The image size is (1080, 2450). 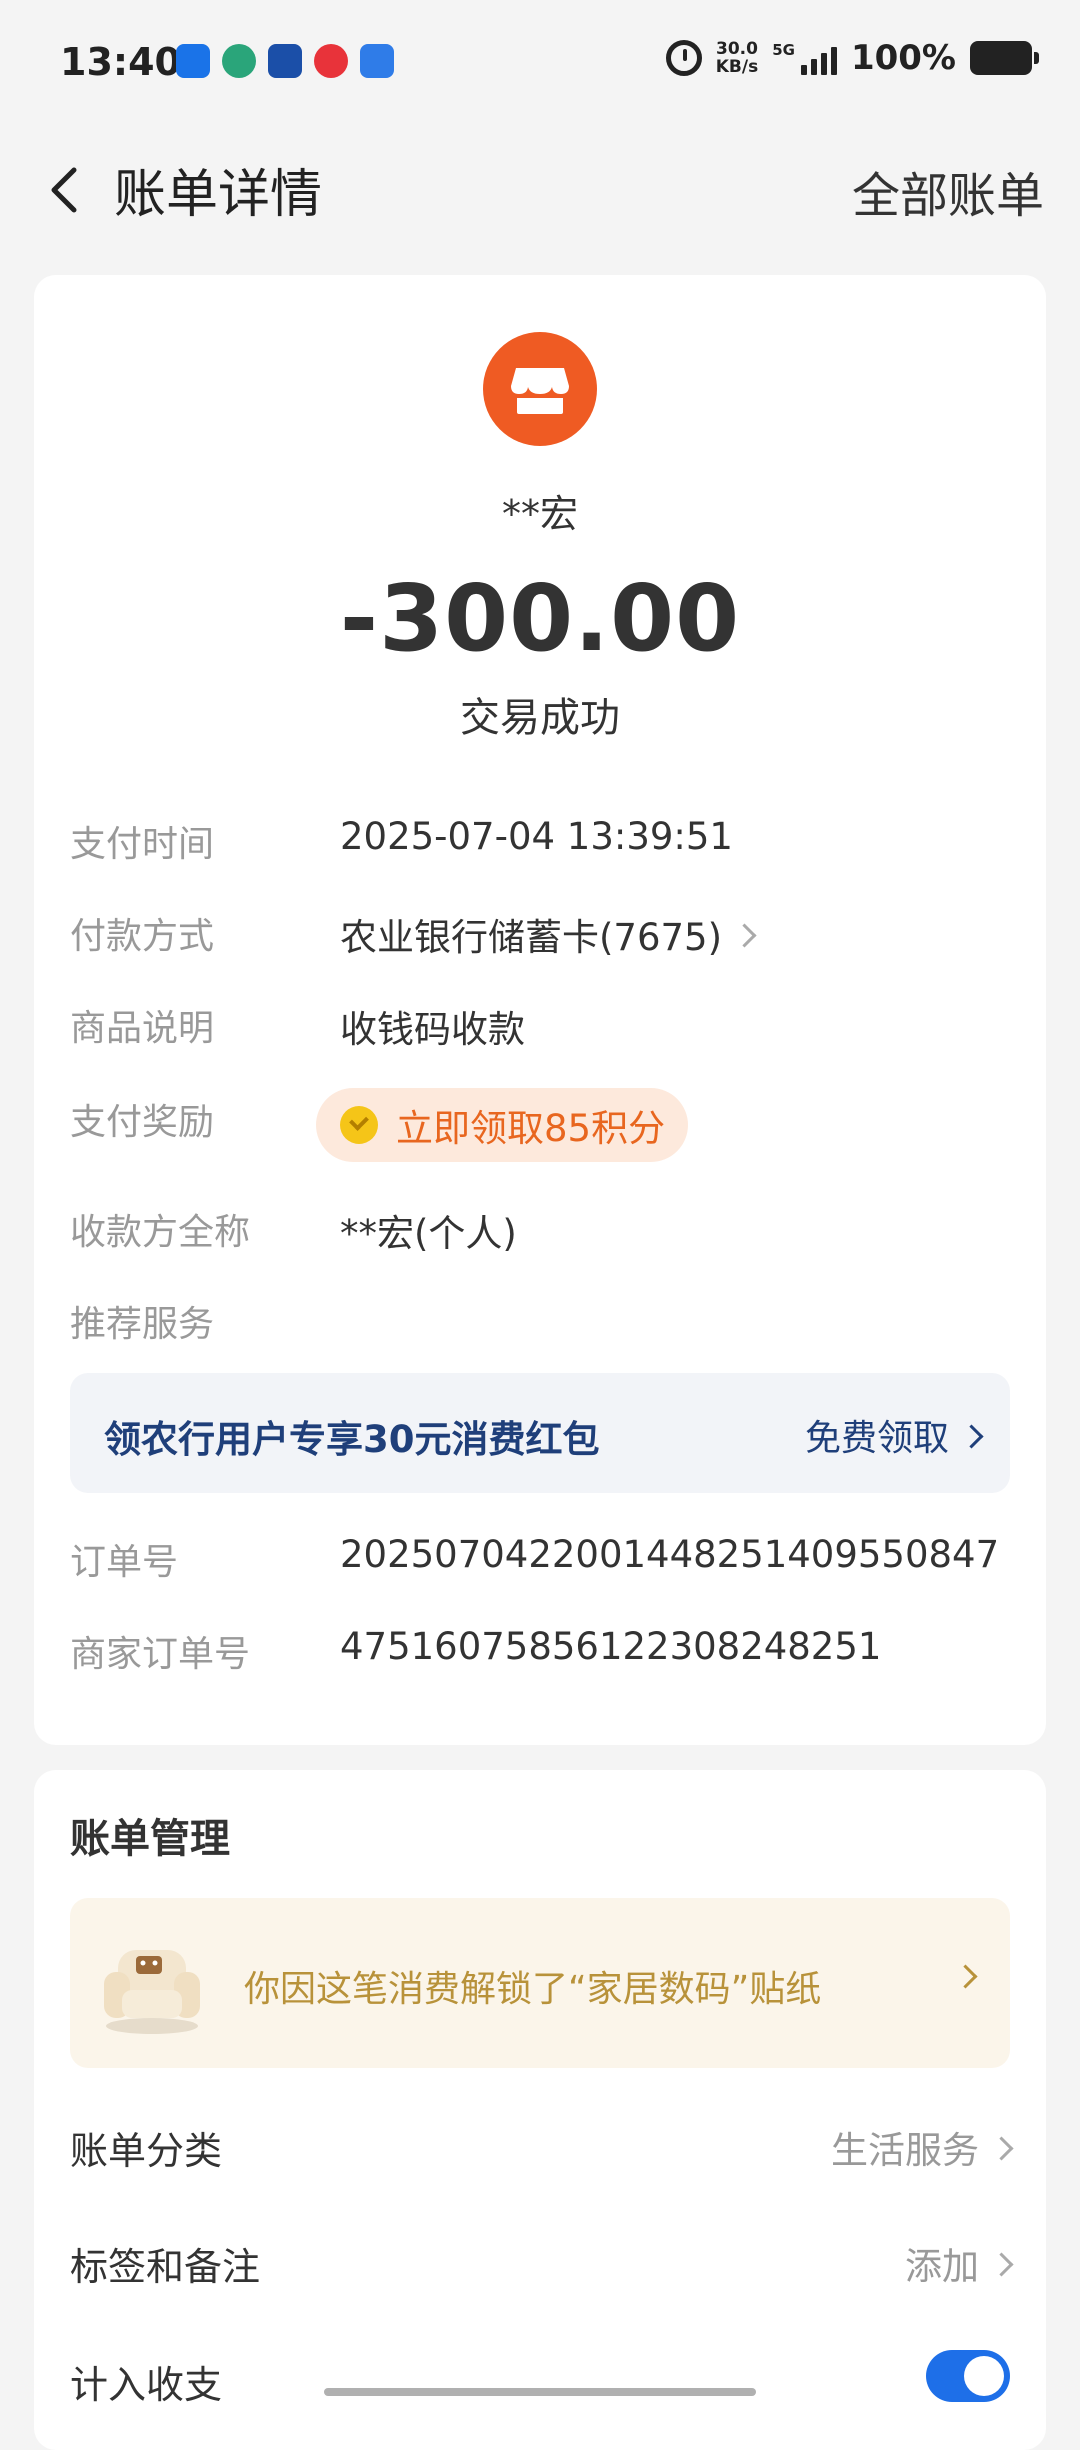 What do you see at coordinates (611, 1646) in the screenshot?
I see `merchant-order-value: 47516075856122308248251` at bounding box center [611, 1646].